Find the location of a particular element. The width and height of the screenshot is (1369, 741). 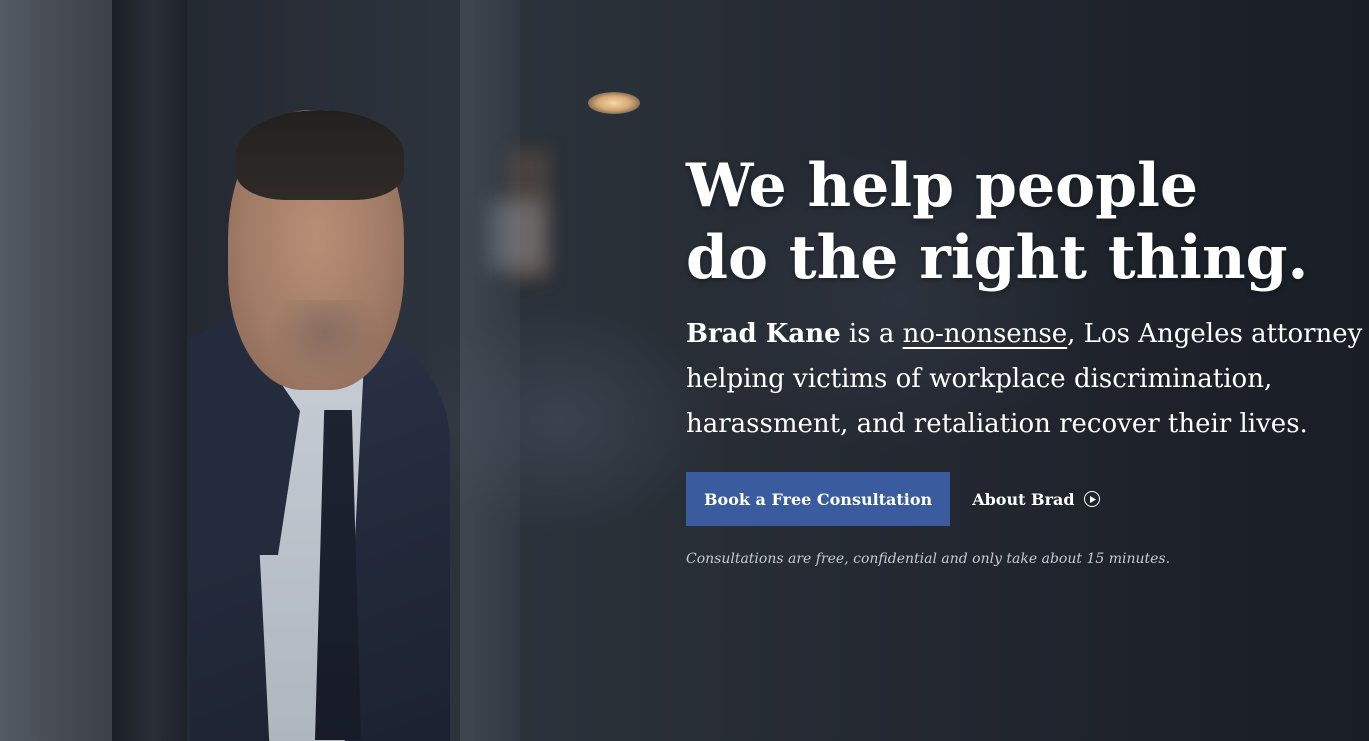

headline-line-1: We help people is located at coordinates (942, 186).